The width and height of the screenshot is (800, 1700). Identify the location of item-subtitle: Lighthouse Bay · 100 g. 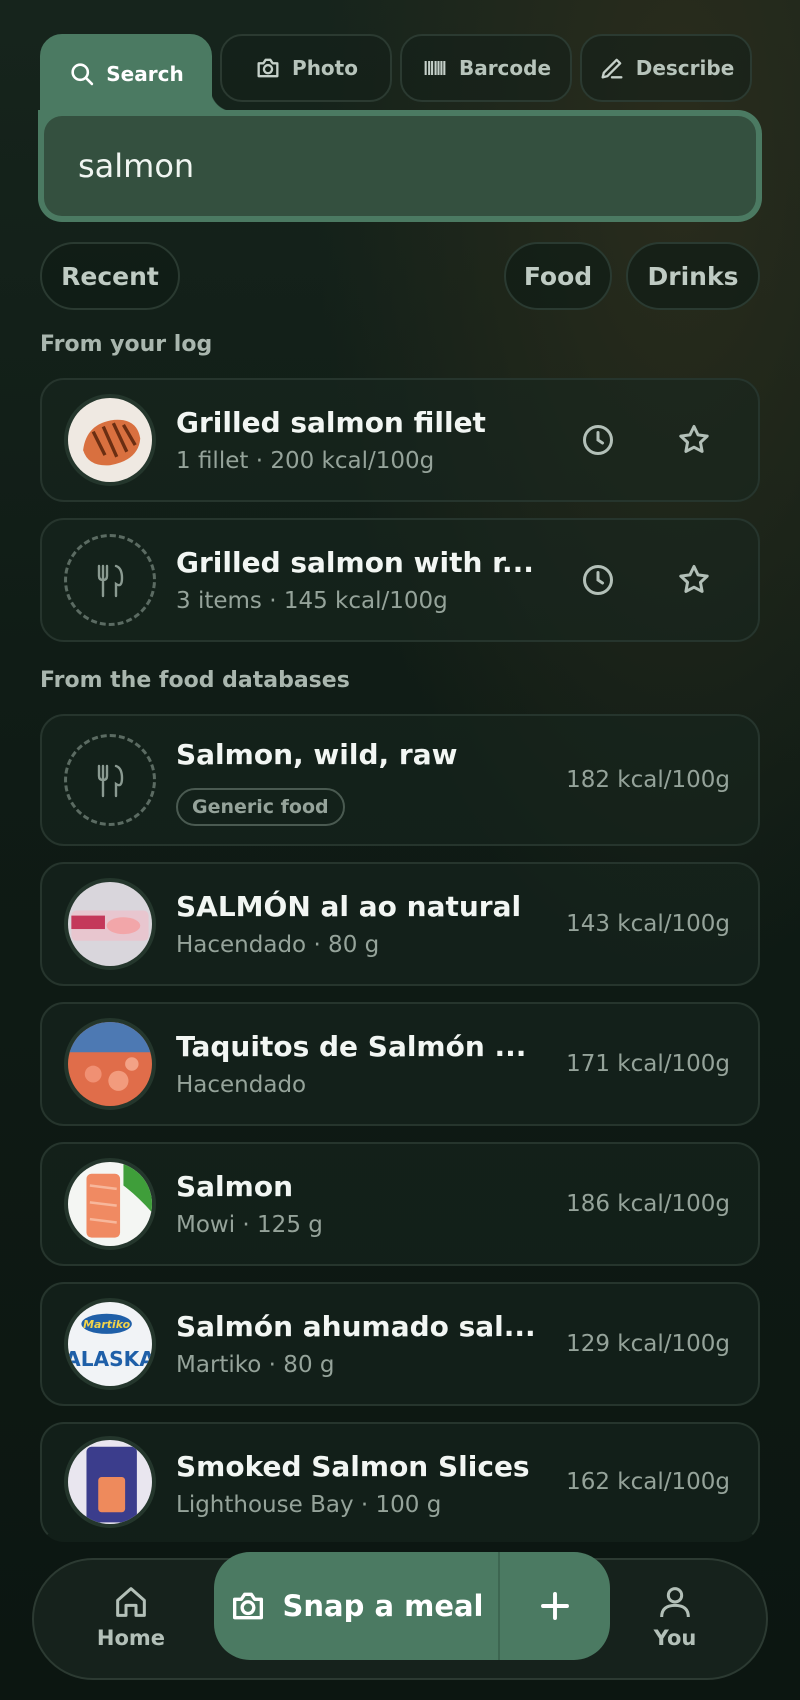
(309, 1505).